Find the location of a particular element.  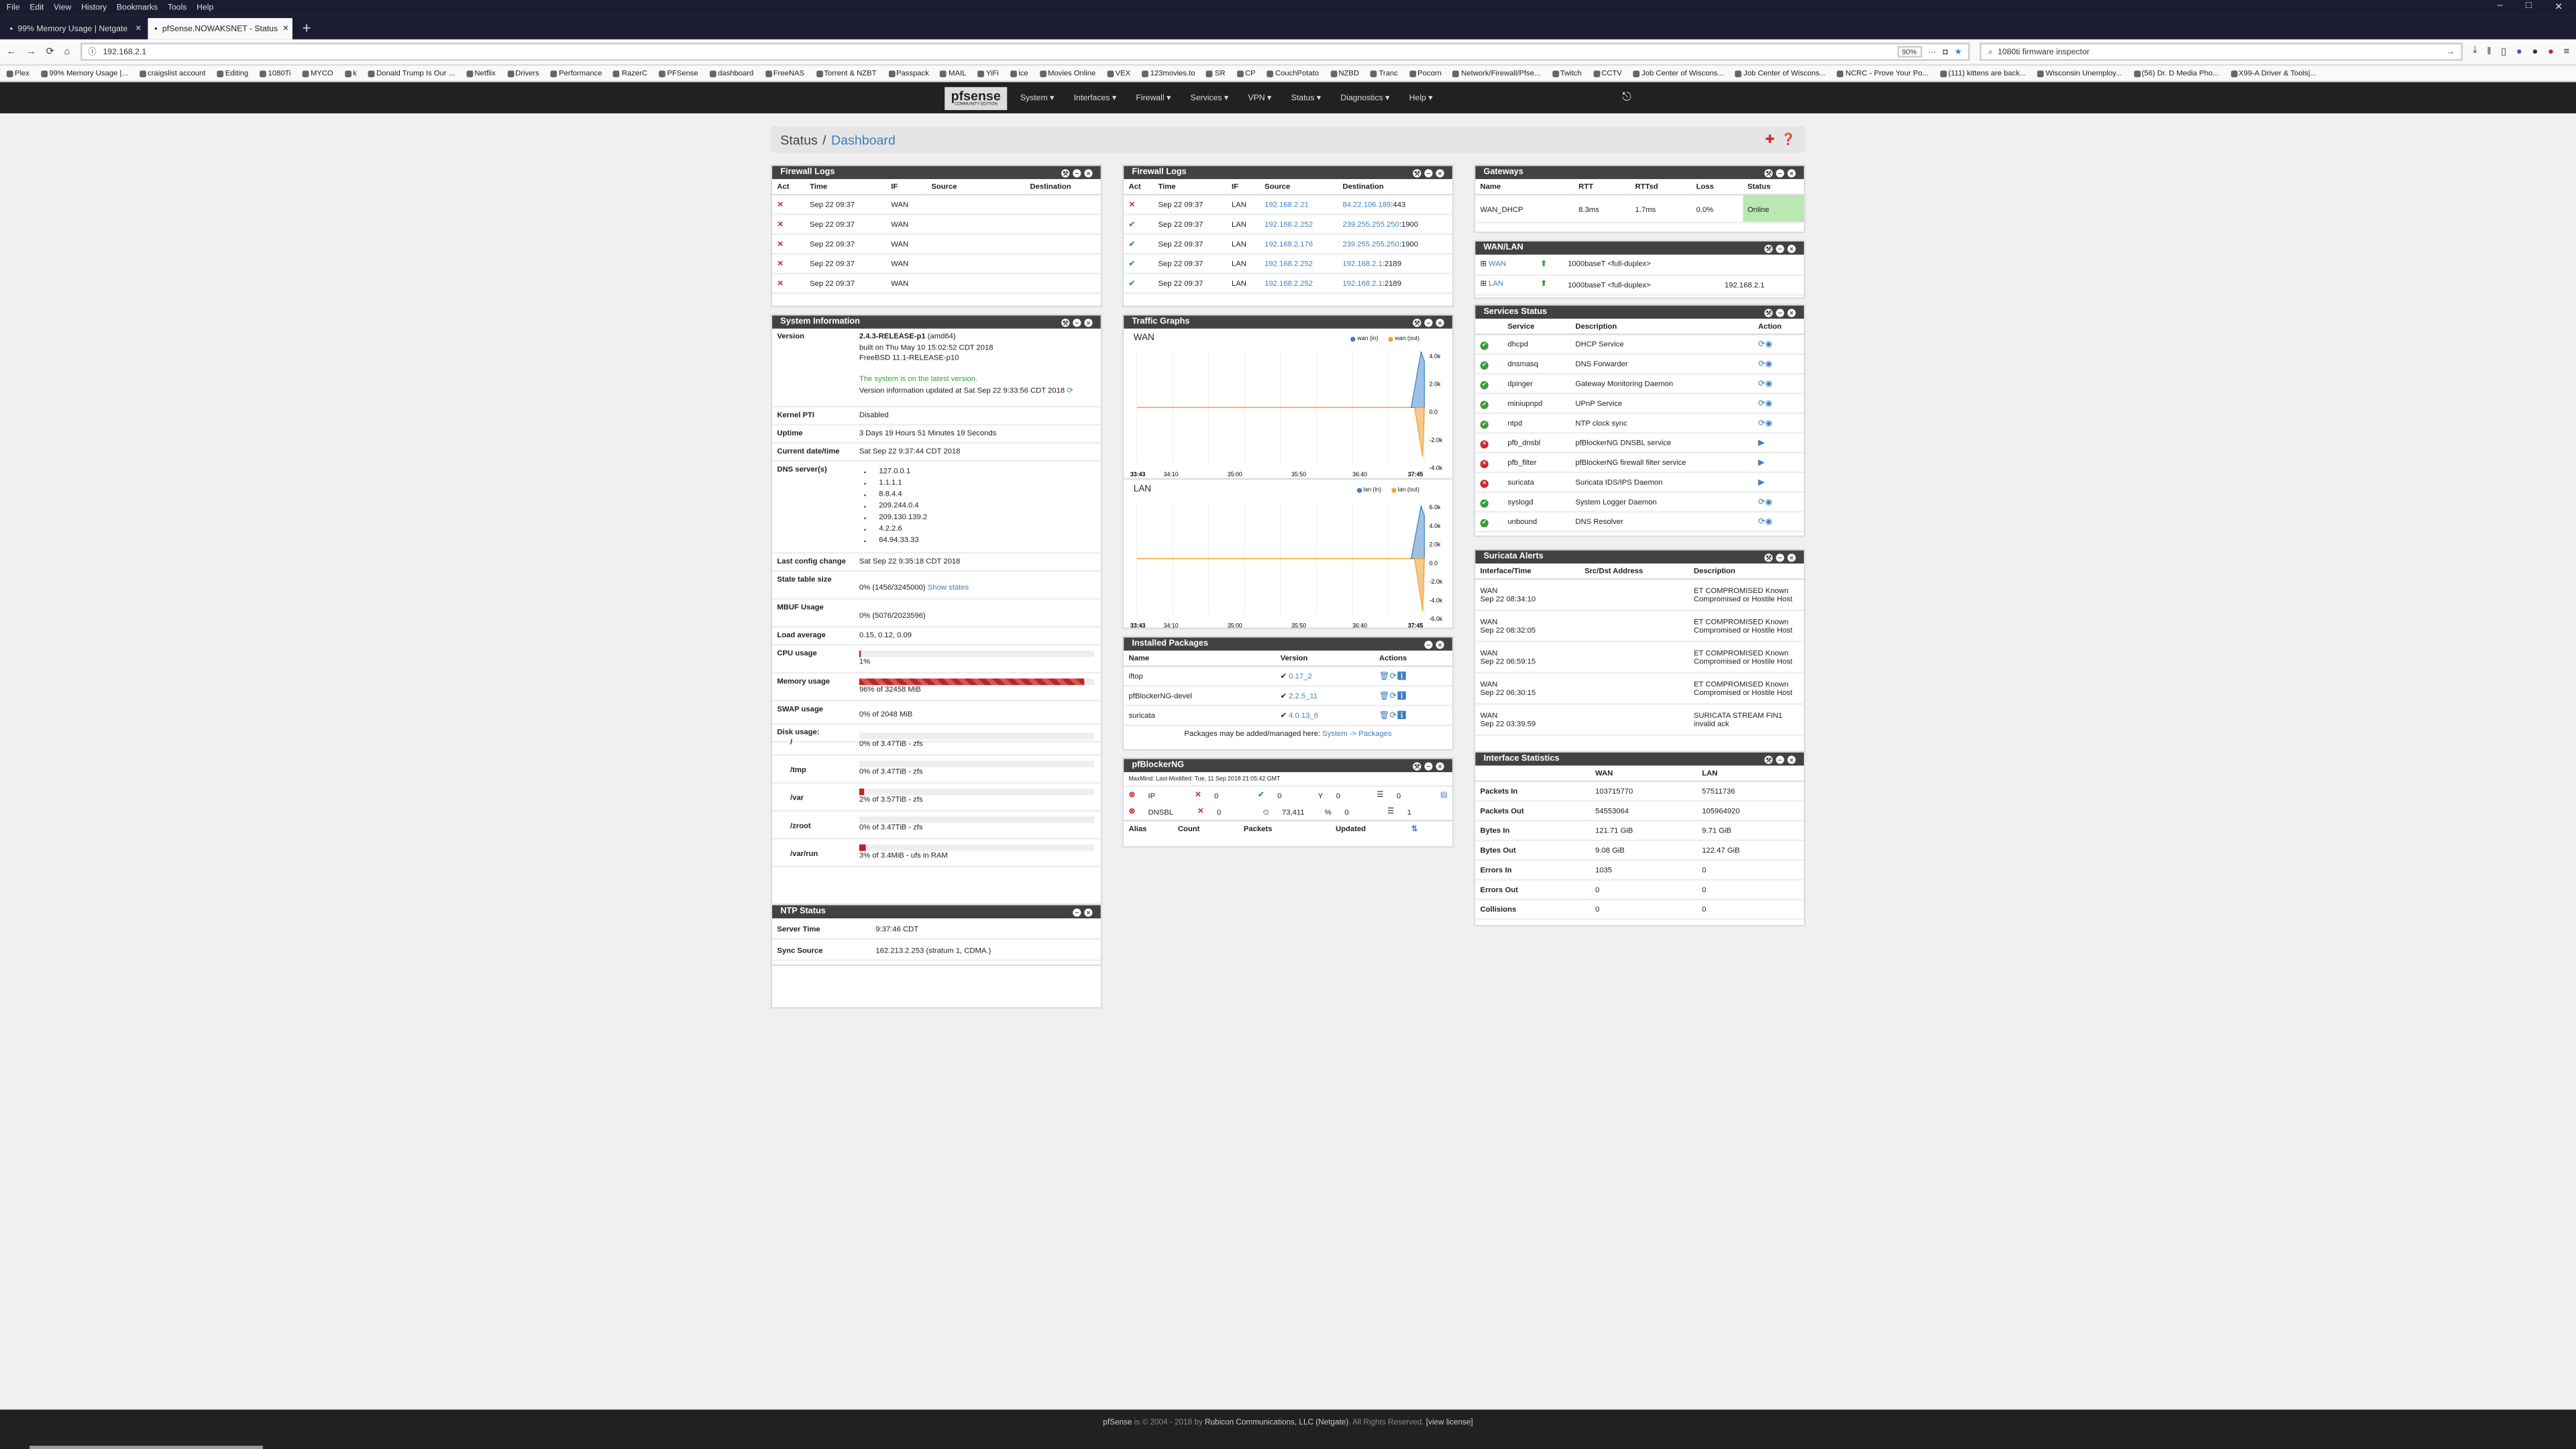

interface-link: LAN is located at coordinates (1496, 283).